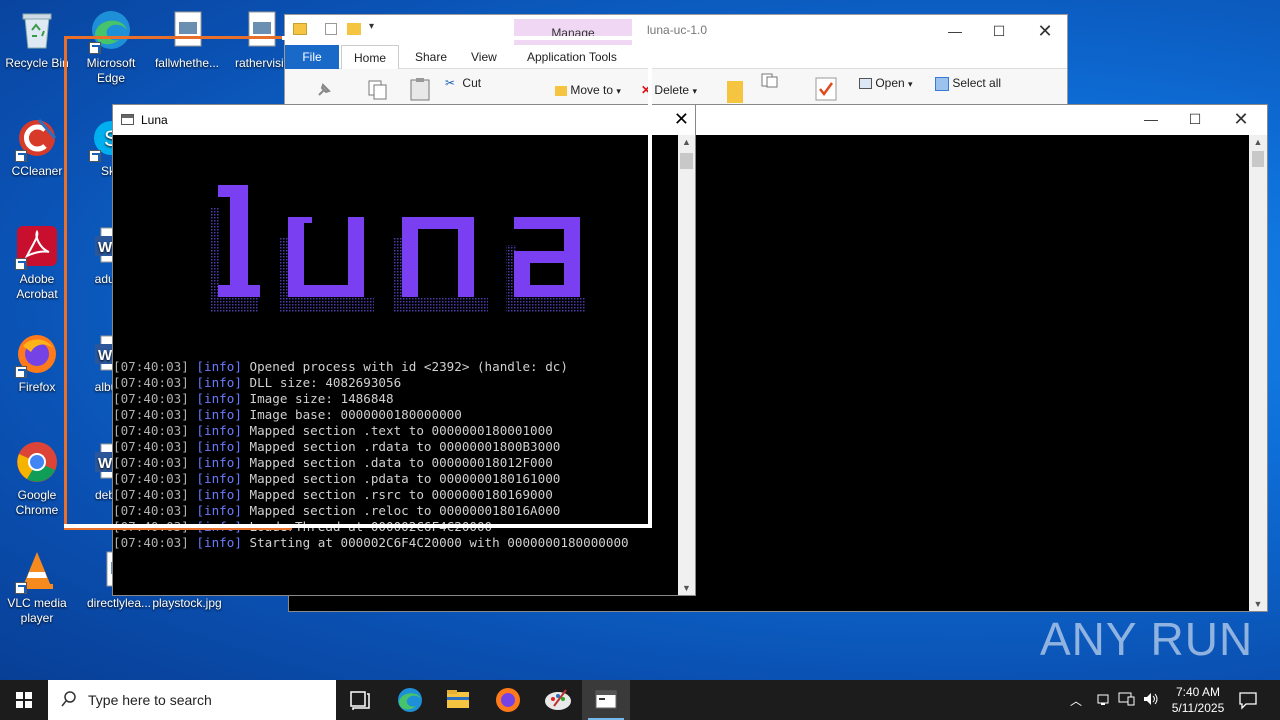  I want to click on desktop-icon-firefox: Firefox, so click(37, 363).